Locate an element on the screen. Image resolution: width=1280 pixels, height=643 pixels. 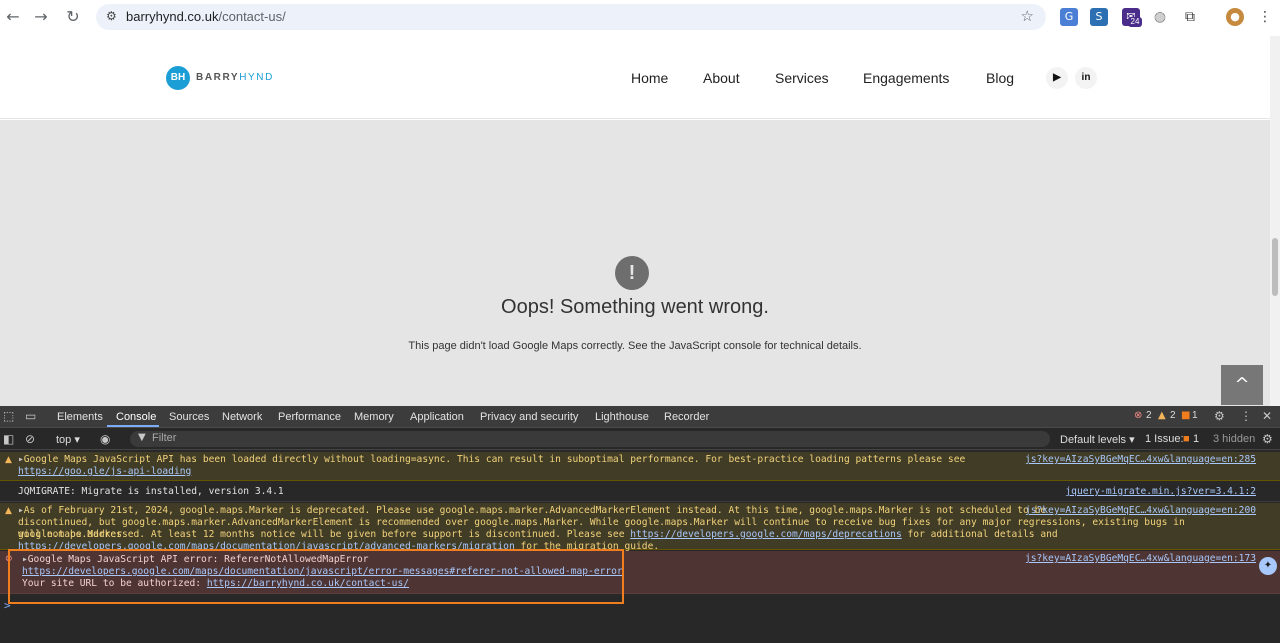
url-host: barryhynd.co.uk is located at coordinates (172, 16).